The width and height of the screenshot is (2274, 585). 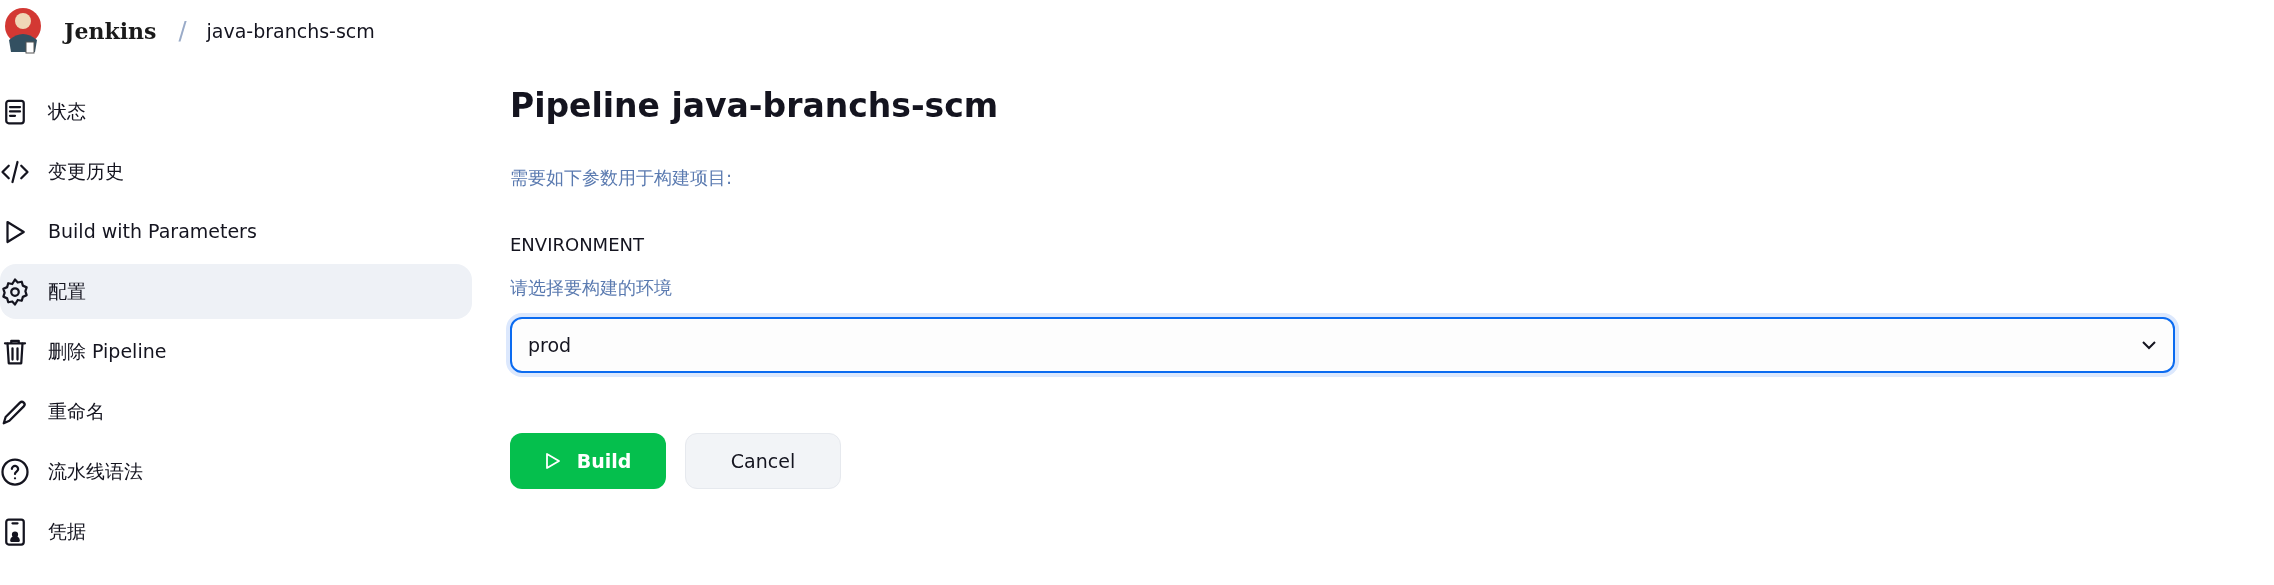 What do you see at coordinates (755, 106) in the screenshot?
I see `page-title: Pipeline java-branchs-scm` at bounding box center [755, 106].